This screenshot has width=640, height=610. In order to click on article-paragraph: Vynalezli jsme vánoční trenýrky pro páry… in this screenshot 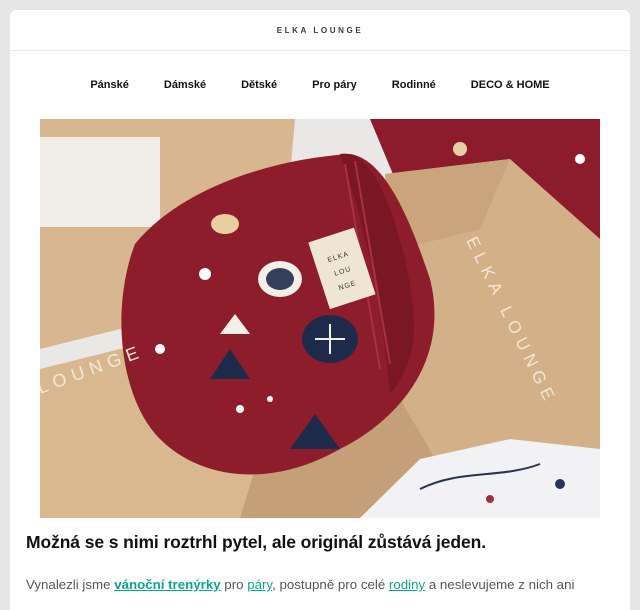, I will do `click(321, 585)`.